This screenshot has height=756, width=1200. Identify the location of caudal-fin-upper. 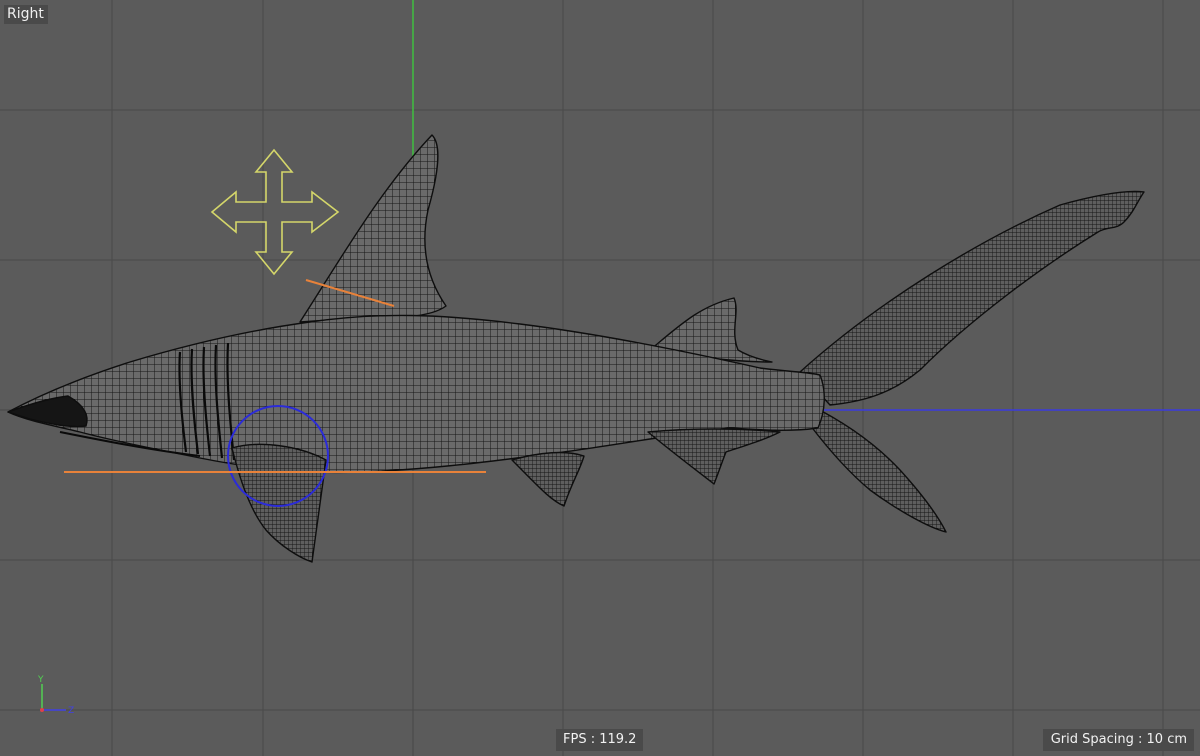
(972, 298).